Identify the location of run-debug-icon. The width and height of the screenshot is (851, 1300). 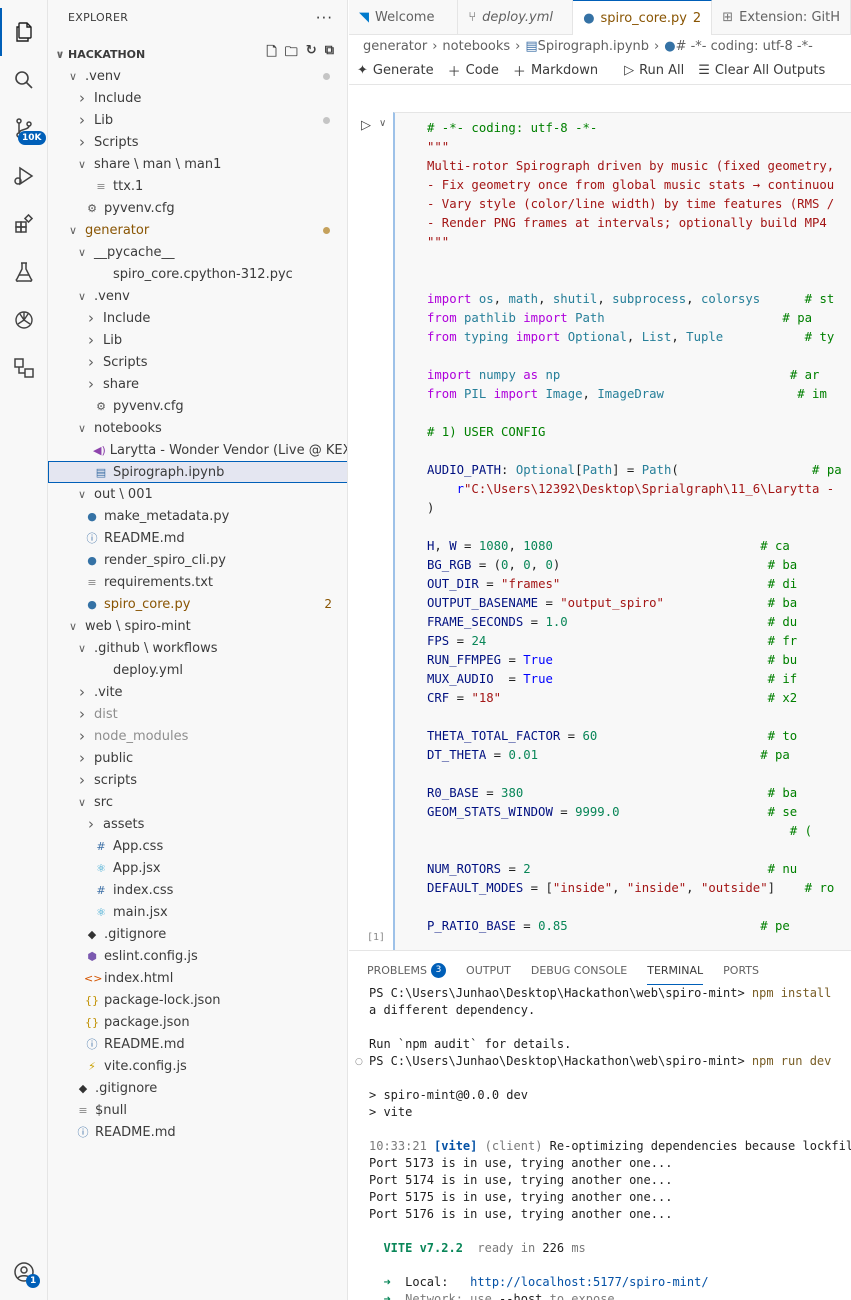
(24, 176).